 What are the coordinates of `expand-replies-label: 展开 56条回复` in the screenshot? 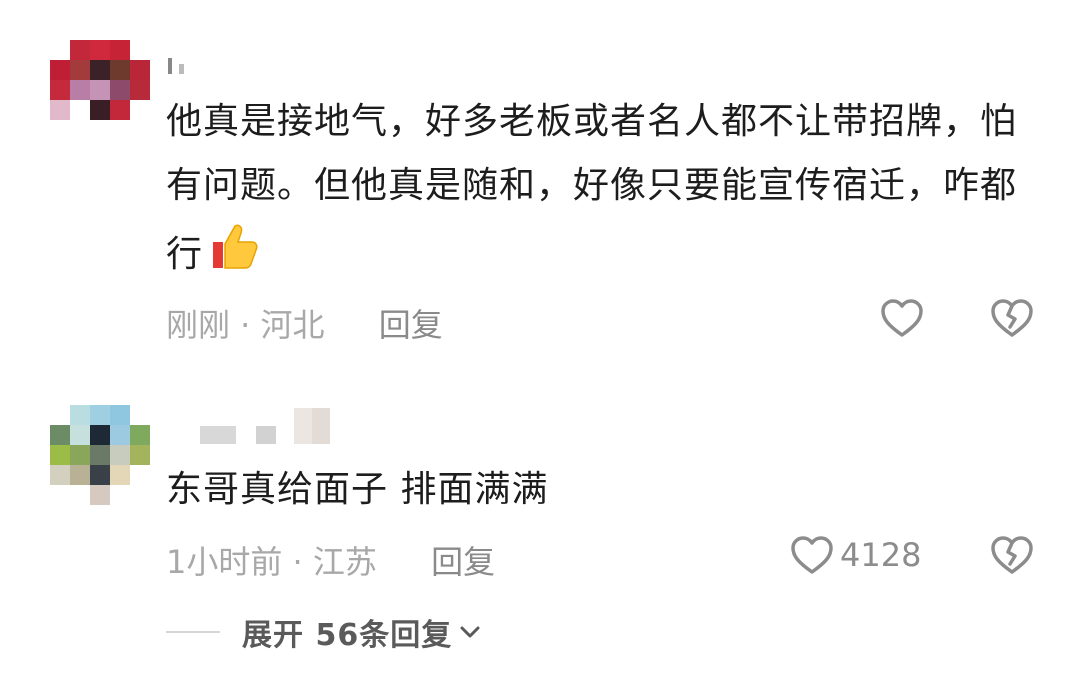 It's located at (347, 635).